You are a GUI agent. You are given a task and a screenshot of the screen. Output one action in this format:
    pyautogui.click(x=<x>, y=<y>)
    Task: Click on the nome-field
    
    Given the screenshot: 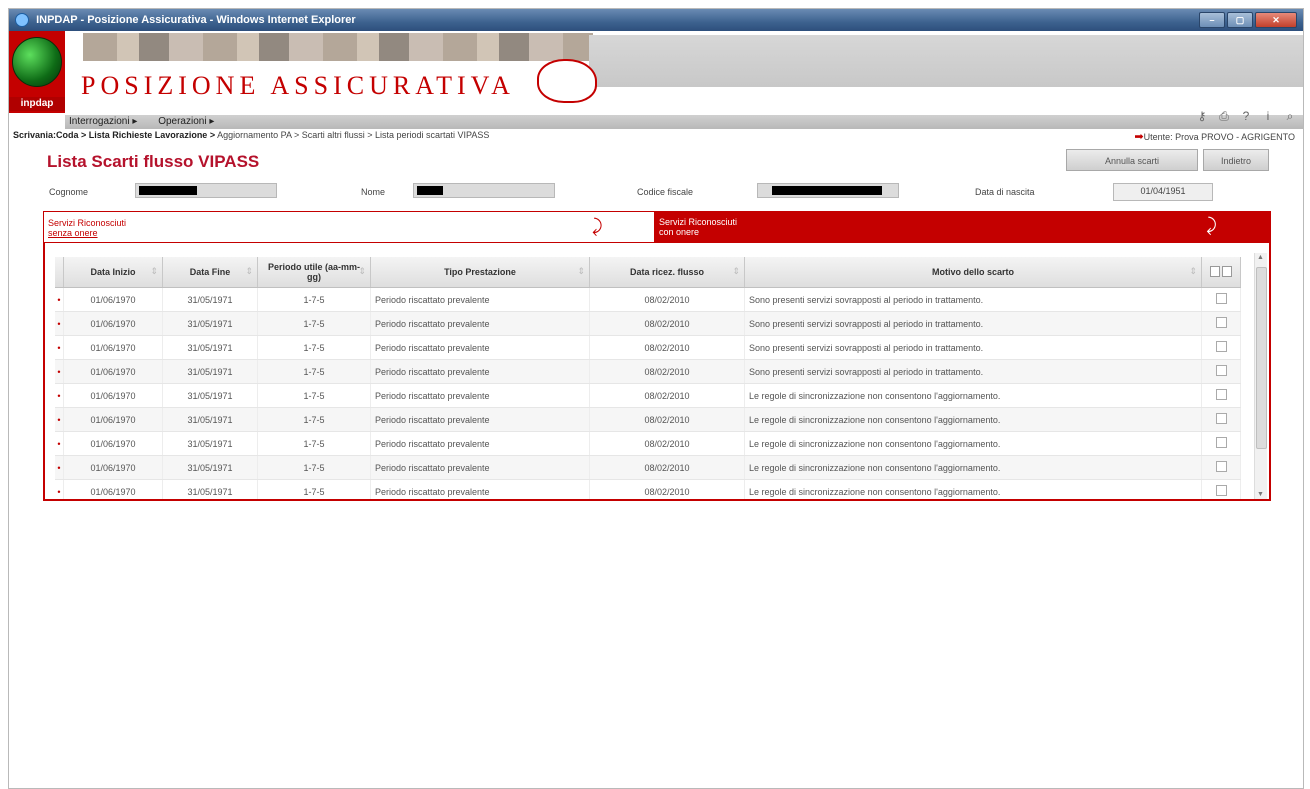 What is the action you would take?
    pyautogui.click(x=484, y=190)
    